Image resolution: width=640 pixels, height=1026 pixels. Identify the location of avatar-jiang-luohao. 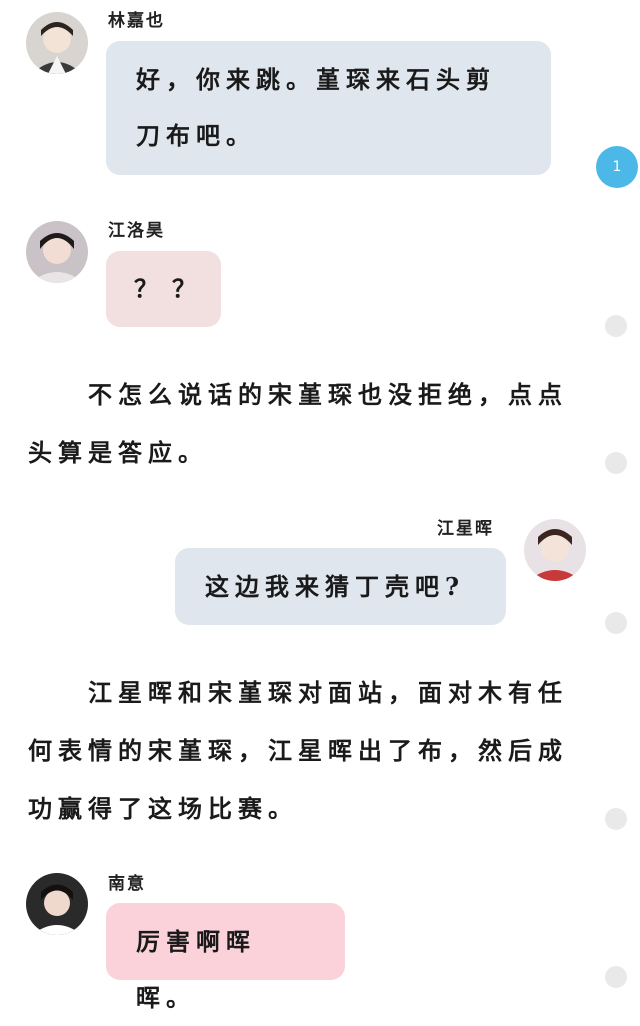
(57, 252).